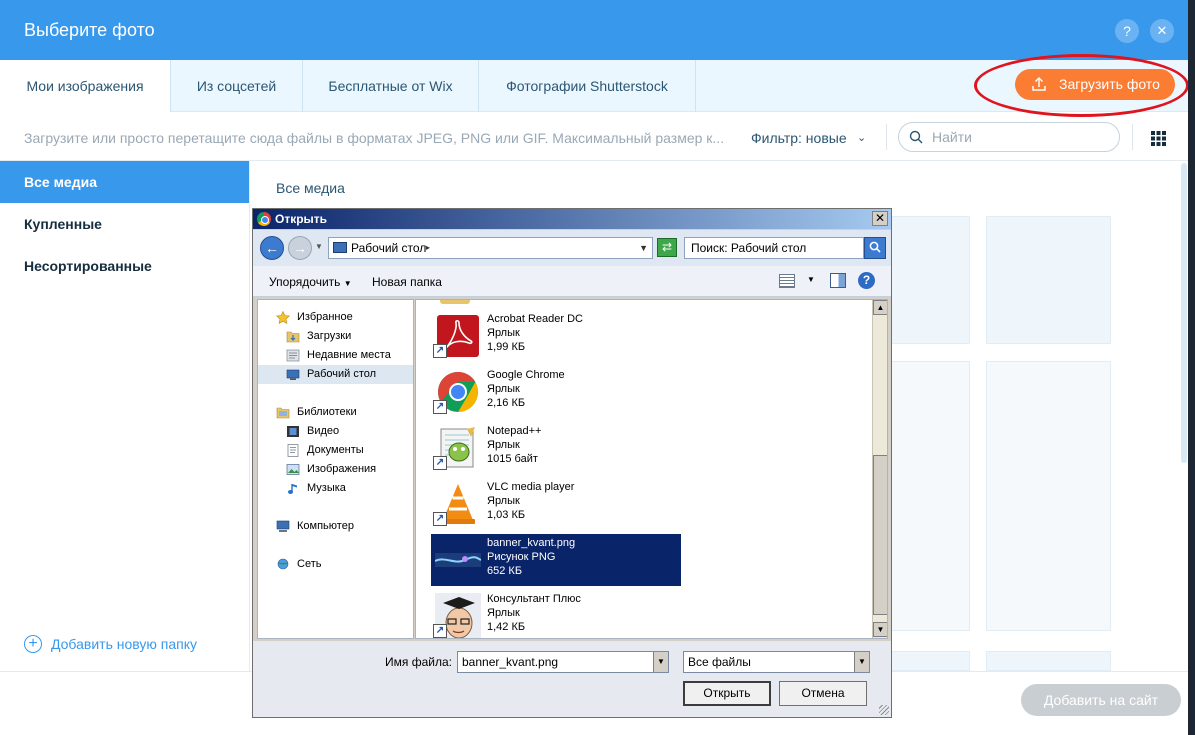  I want to click on file-name-dropdown-icon: ▼, so click(660, 662).